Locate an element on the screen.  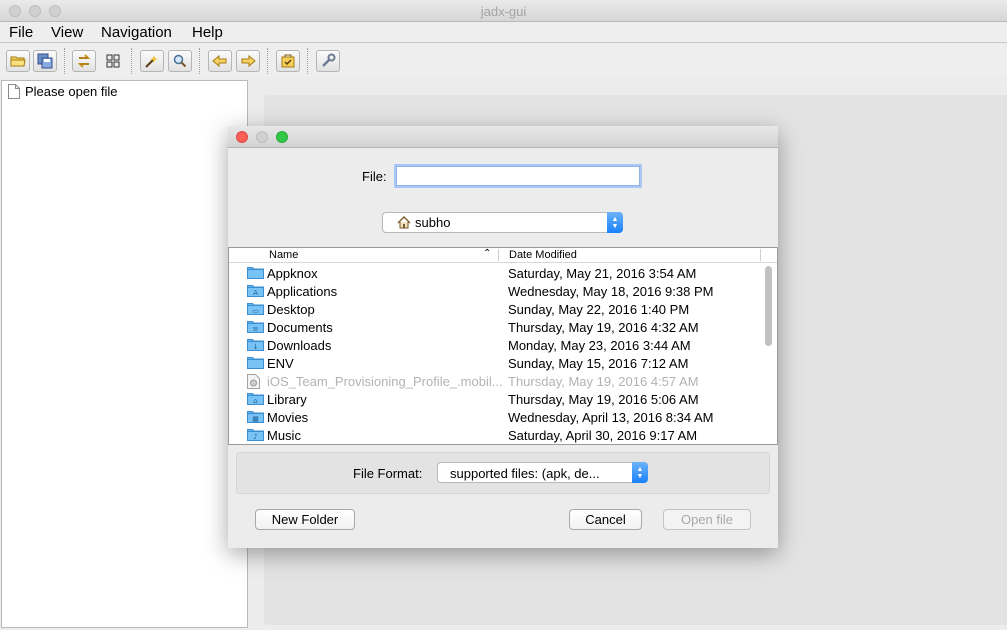
log-button is located at coordinates (288, 61).